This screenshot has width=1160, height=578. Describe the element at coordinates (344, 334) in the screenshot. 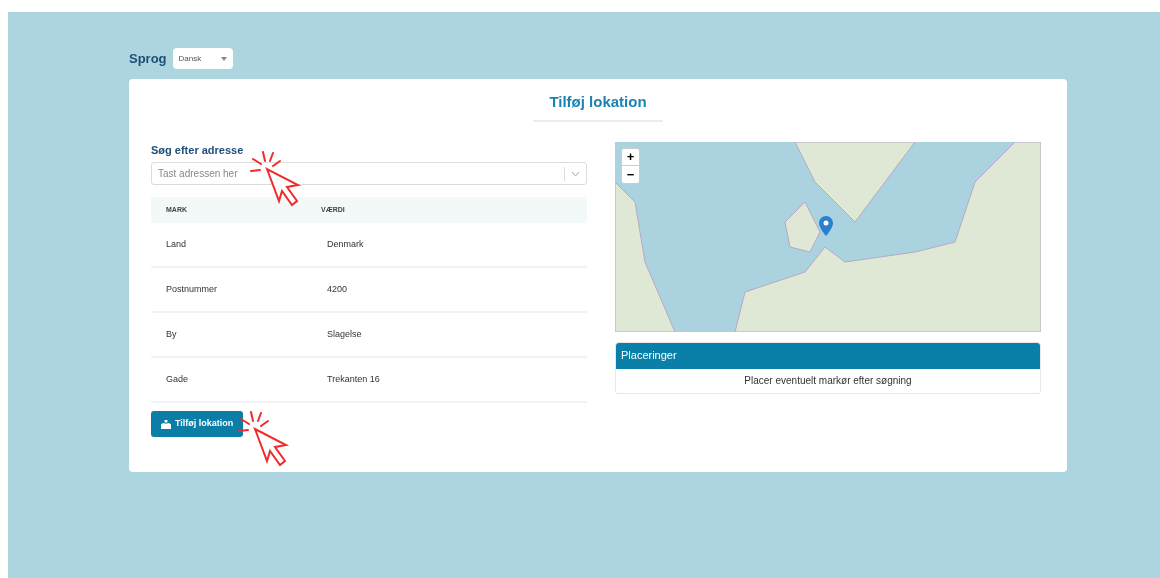

I see `table-cell-text: Slagelse` at that location.